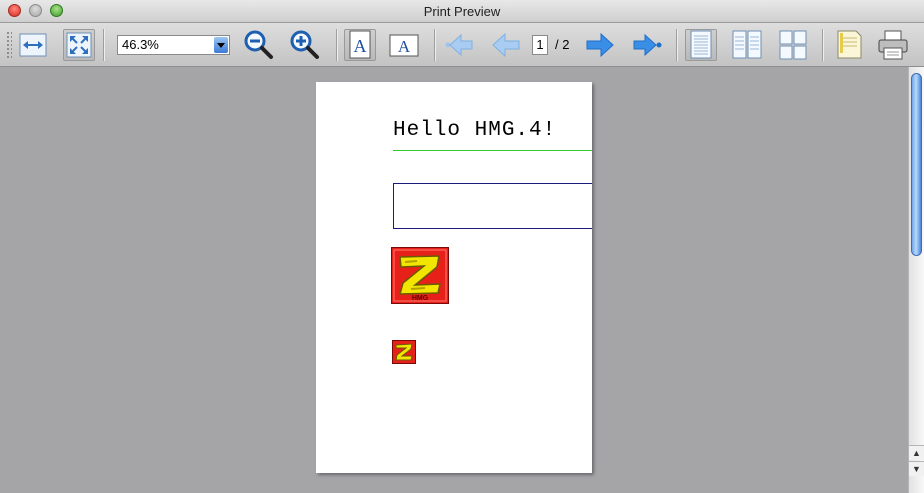 The height and width of the screenshot is (493, 924). I want to click on scroll-up-button: ▲, so click(916, 452).